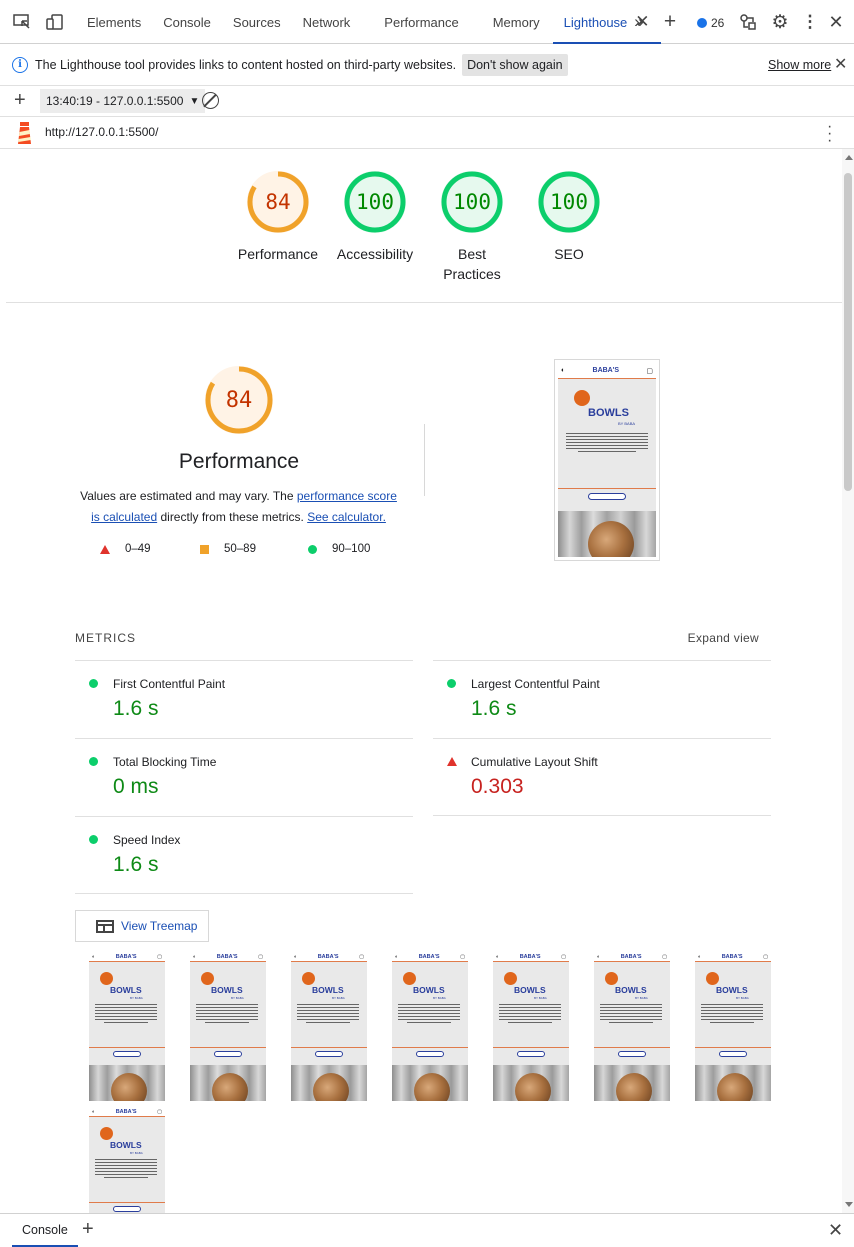 This screenshot has height=1247, width=854. Describe the element at coordinates (836, 22) in the screenshot. I see `close-devtools-icon: ✕` at that location.